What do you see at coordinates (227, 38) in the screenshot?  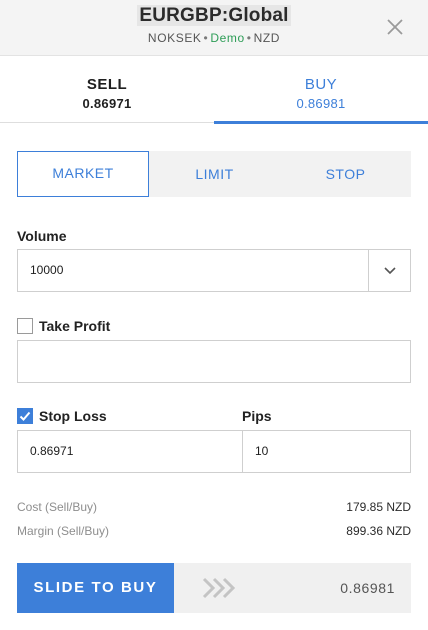 I see `account-mode: Demo` at bounding box center [227, 38].